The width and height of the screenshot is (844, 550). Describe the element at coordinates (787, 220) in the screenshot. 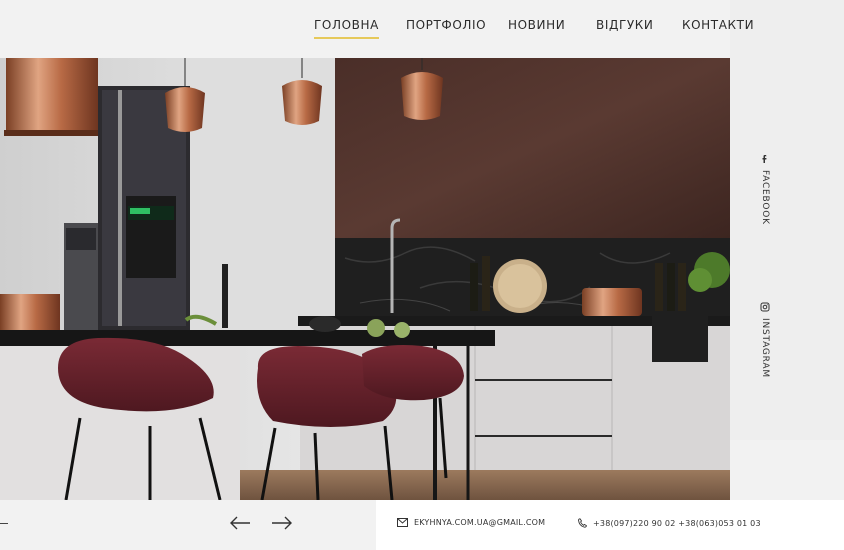

I see `right-side-panel` at that location.